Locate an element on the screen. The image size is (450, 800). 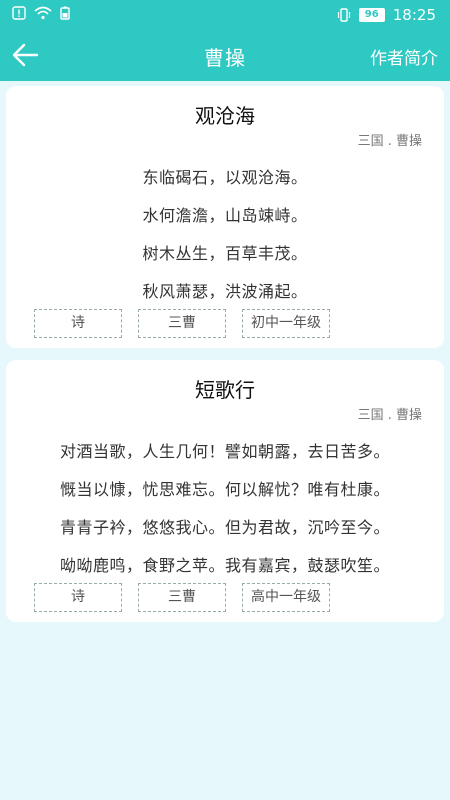
nav-bar: 曹操 作者简介 is located at coordinates (225, 55).